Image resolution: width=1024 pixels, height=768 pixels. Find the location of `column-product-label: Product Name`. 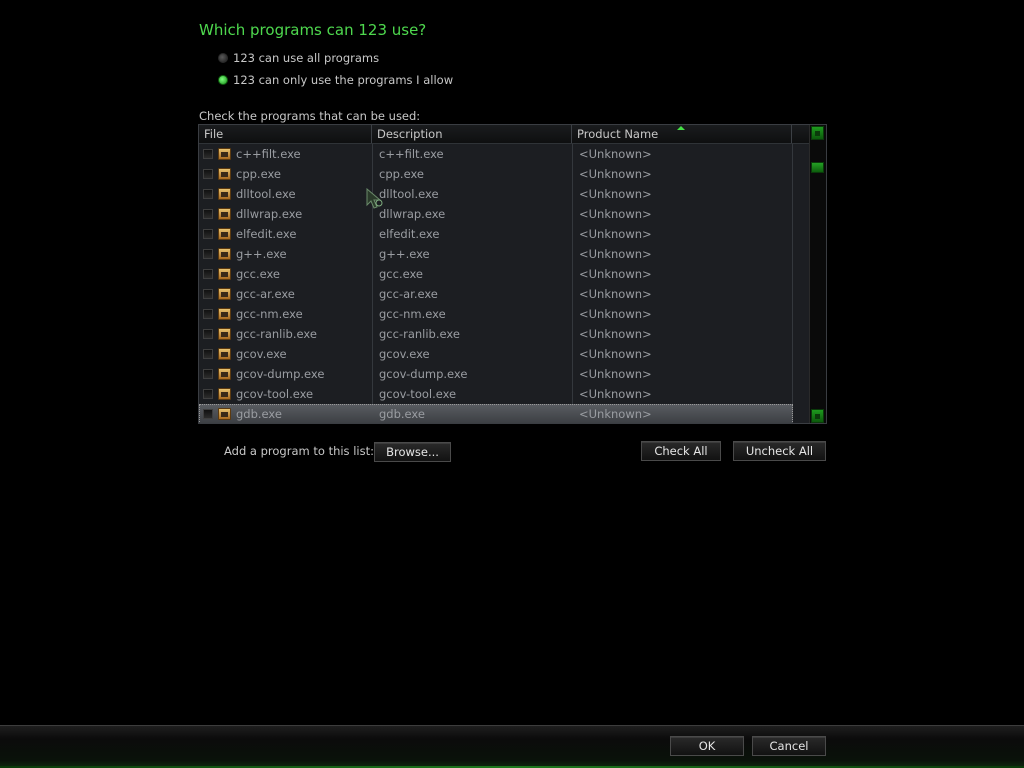

column-product-label: Product Name is located at coordinates (618, 134).